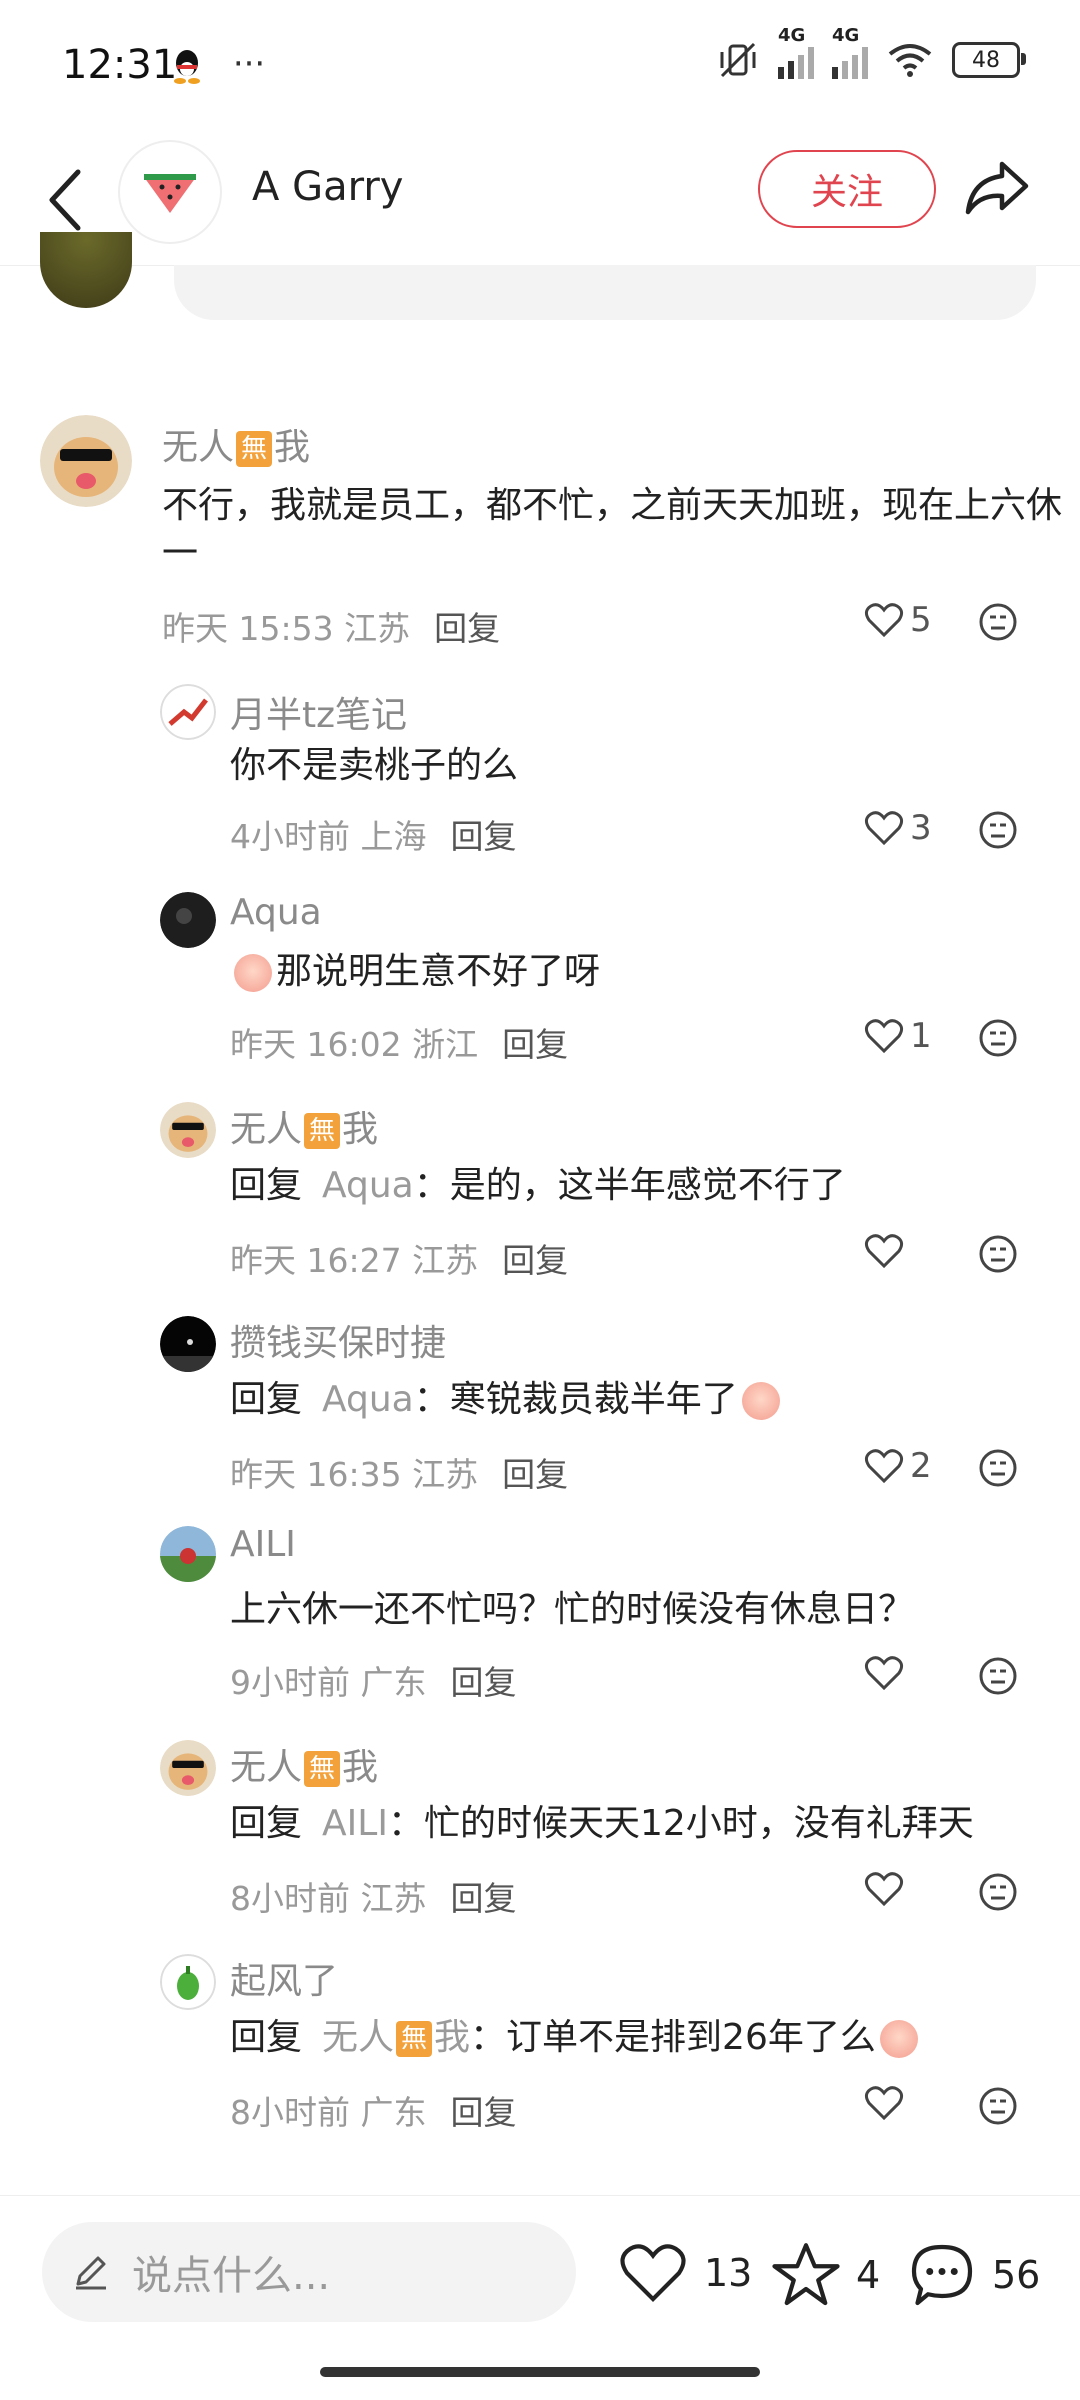 Image resolution: width=1080 pixels, height=2400 pixels. Describe the element at coordinates (66, 200) in the screenshot. I see `back-icon` at that location.